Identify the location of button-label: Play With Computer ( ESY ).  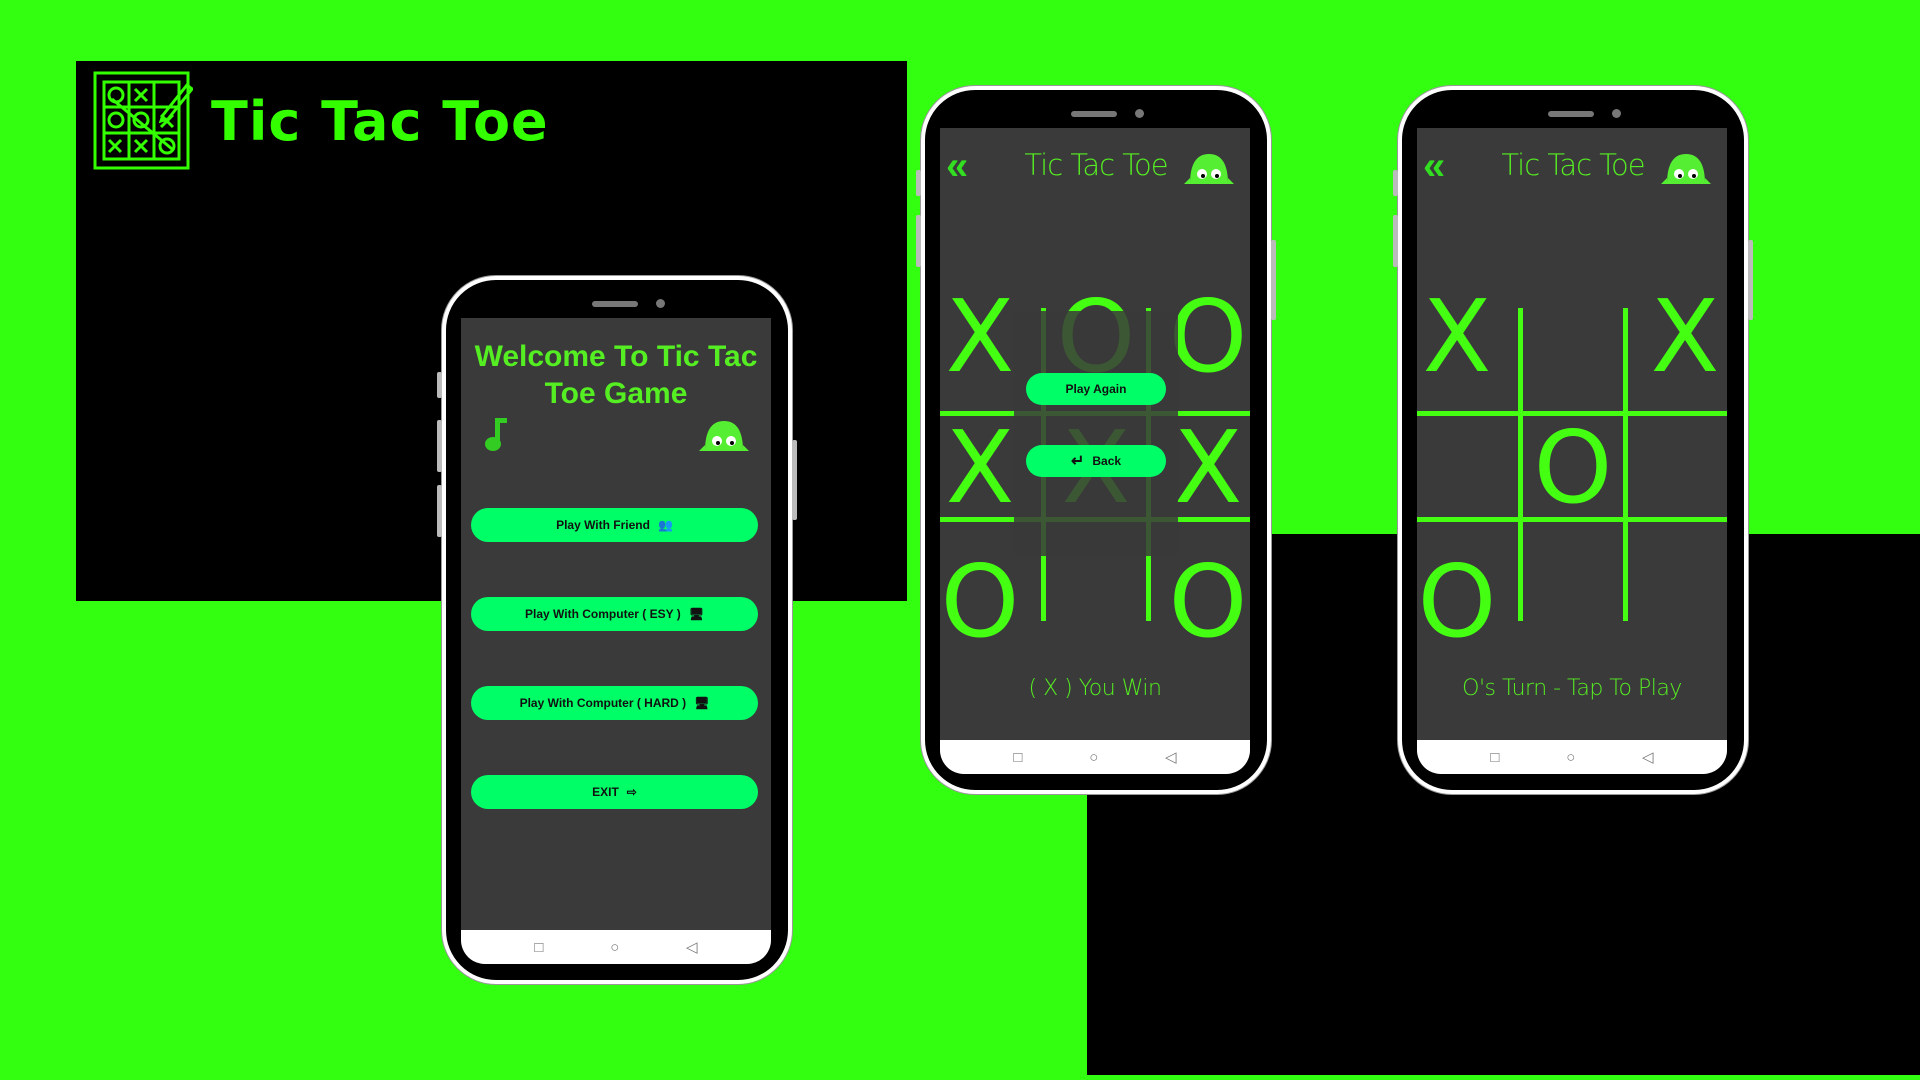
(603, 614).